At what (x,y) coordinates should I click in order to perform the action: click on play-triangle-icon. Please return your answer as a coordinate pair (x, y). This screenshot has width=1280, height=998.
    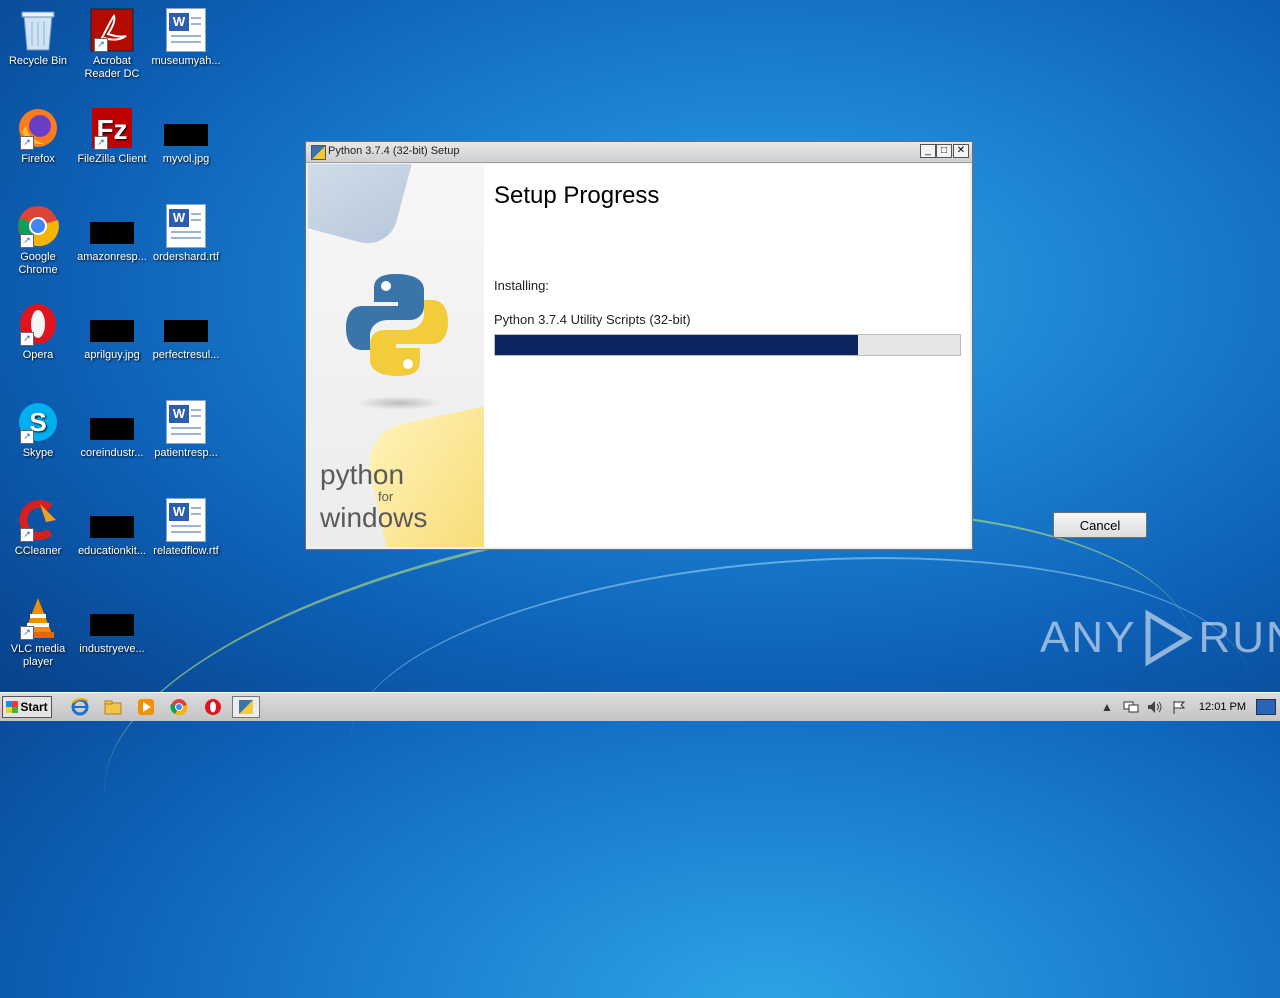
    Looking at the image, I should click on (1169, 638).